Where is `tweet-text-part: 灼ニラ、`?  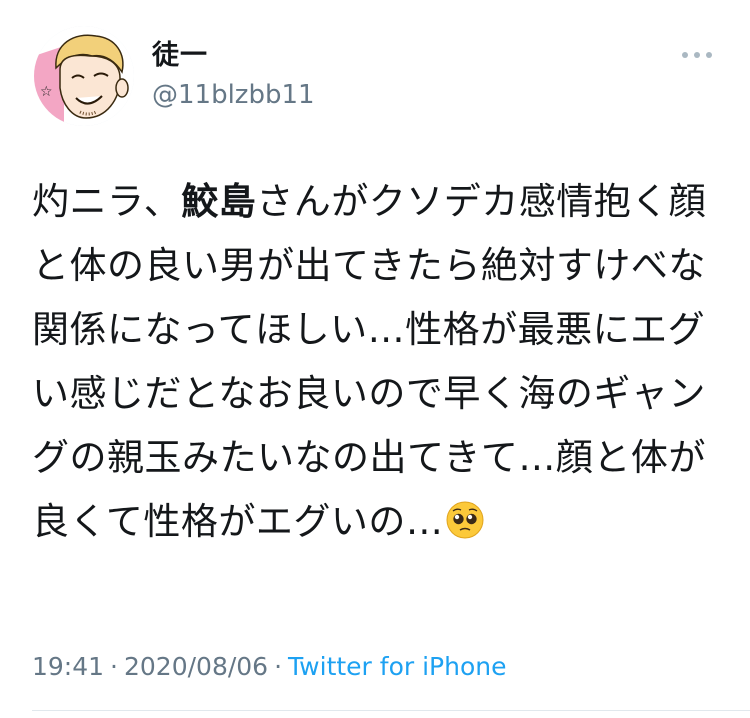 tweet-text-part: 灼ニラ、 is located at coordinates (107, 201).